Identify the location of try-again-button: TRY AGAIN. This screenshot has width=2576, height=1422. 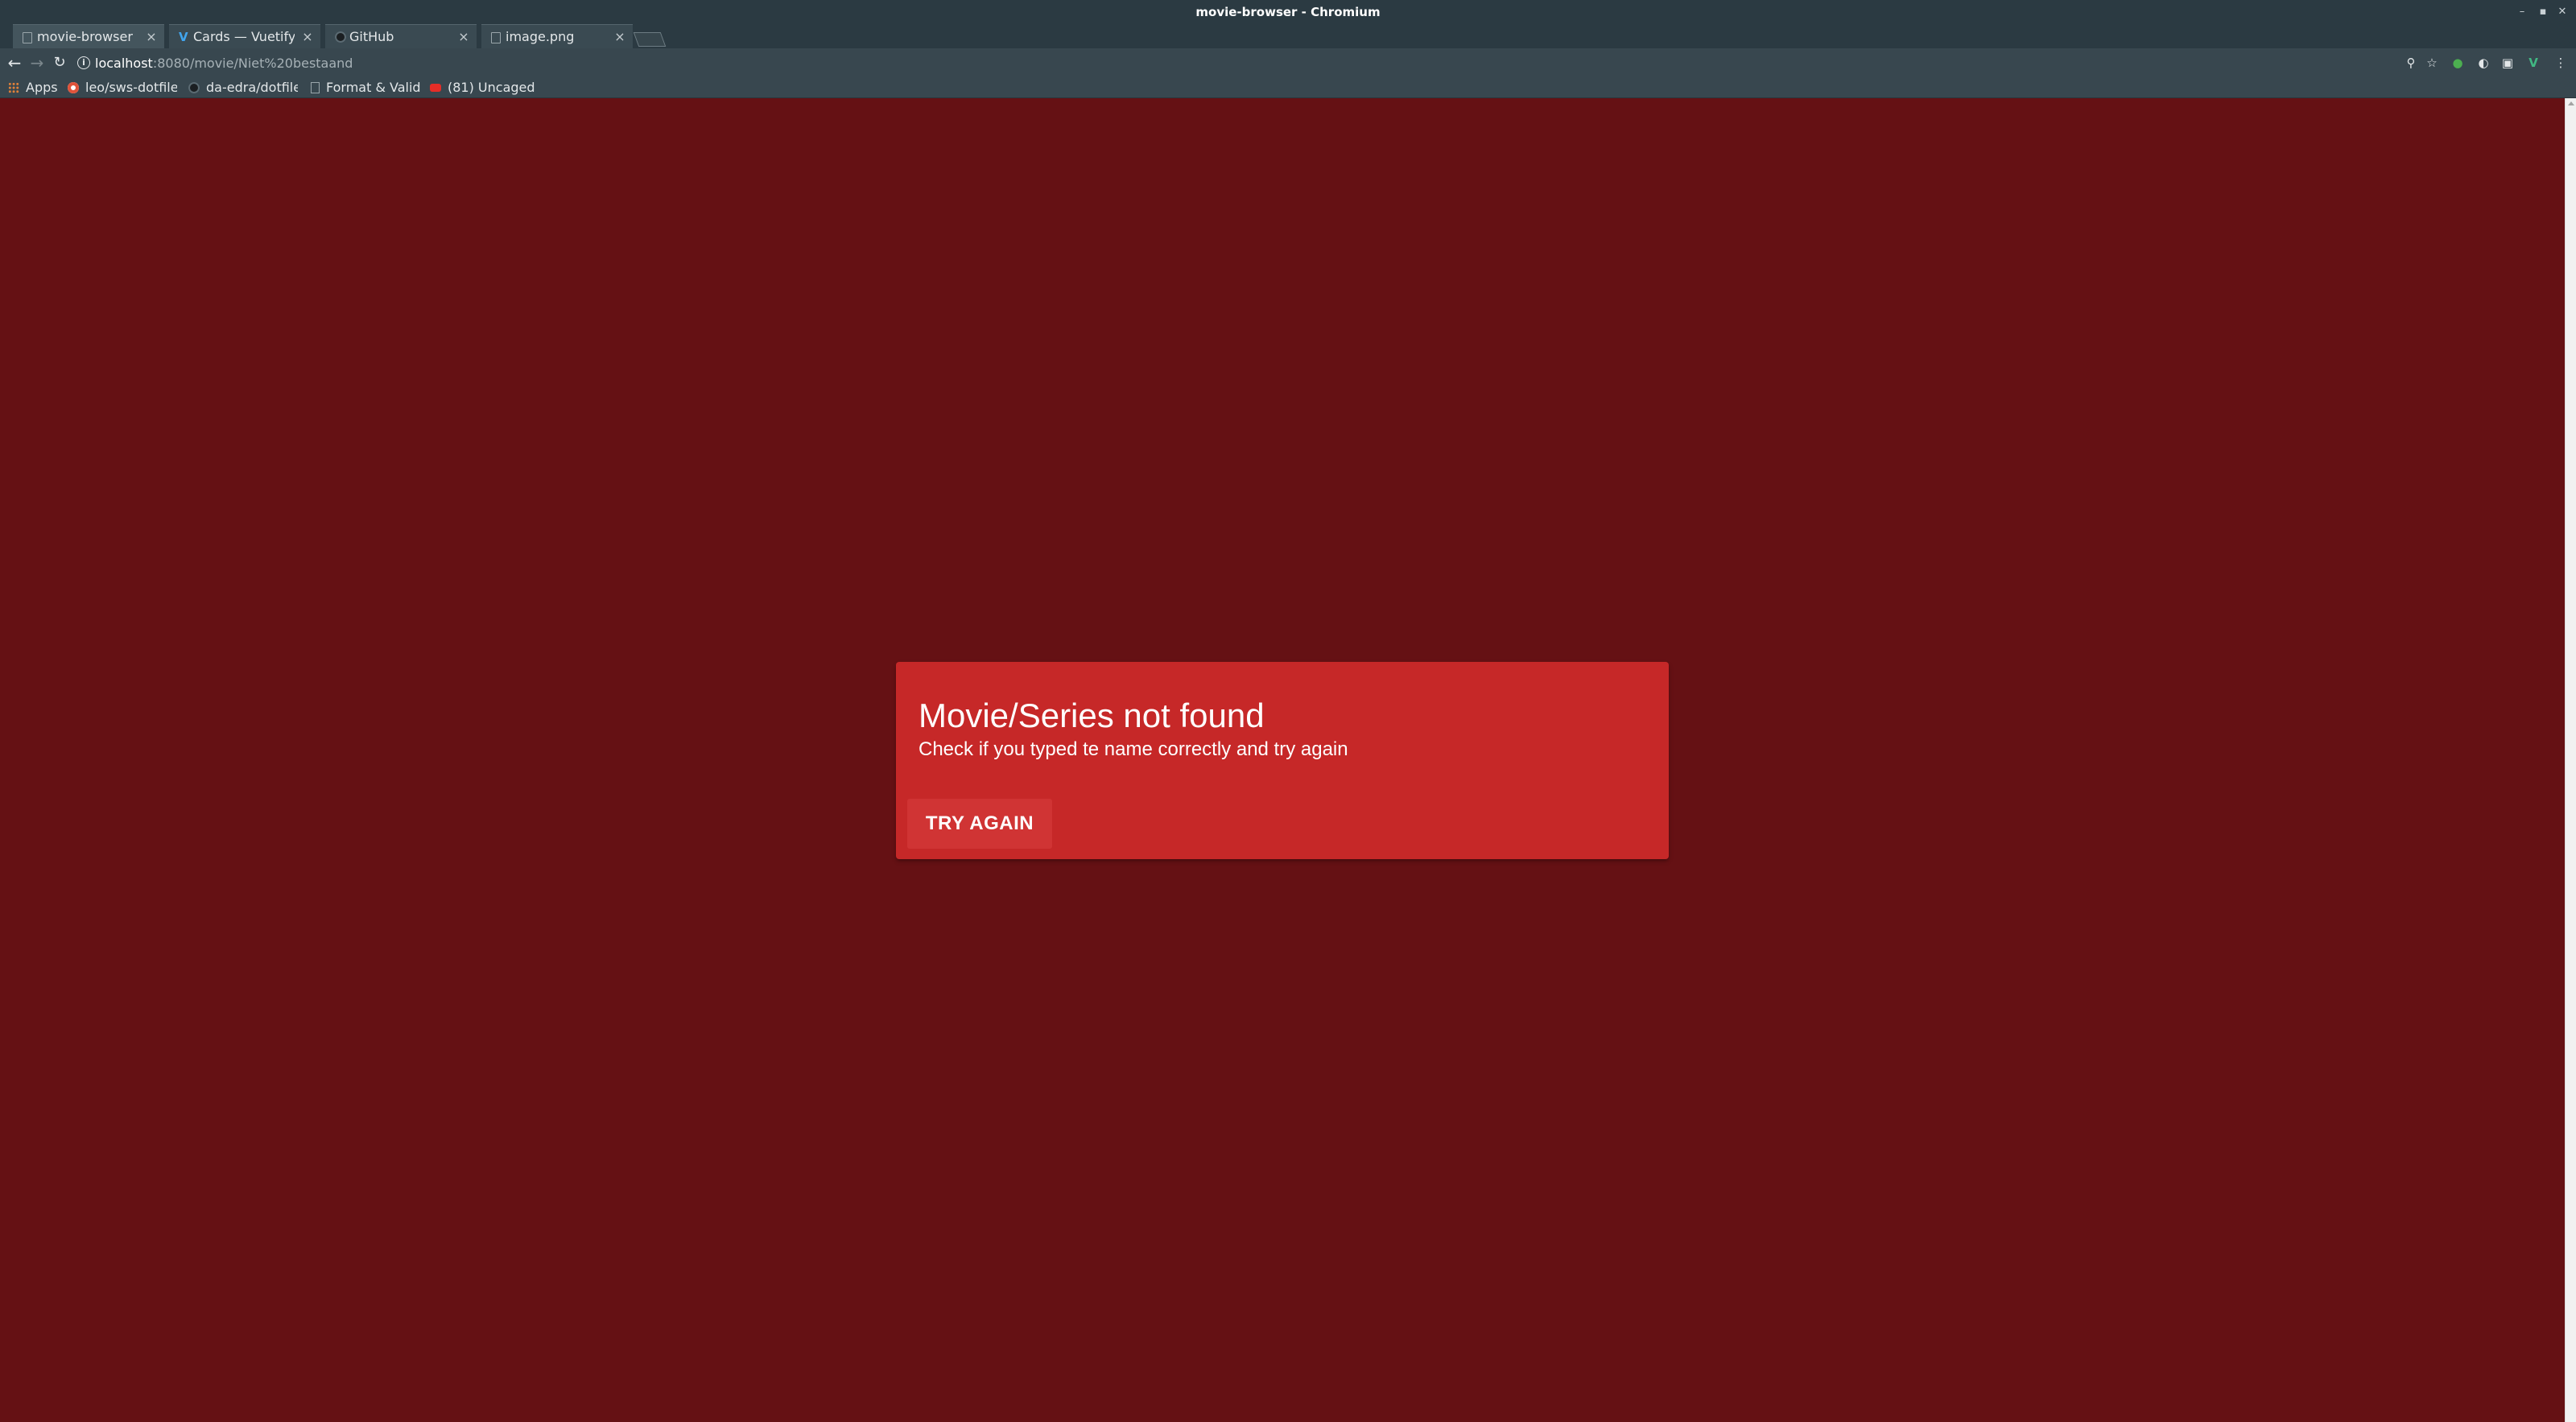
(979, 824).